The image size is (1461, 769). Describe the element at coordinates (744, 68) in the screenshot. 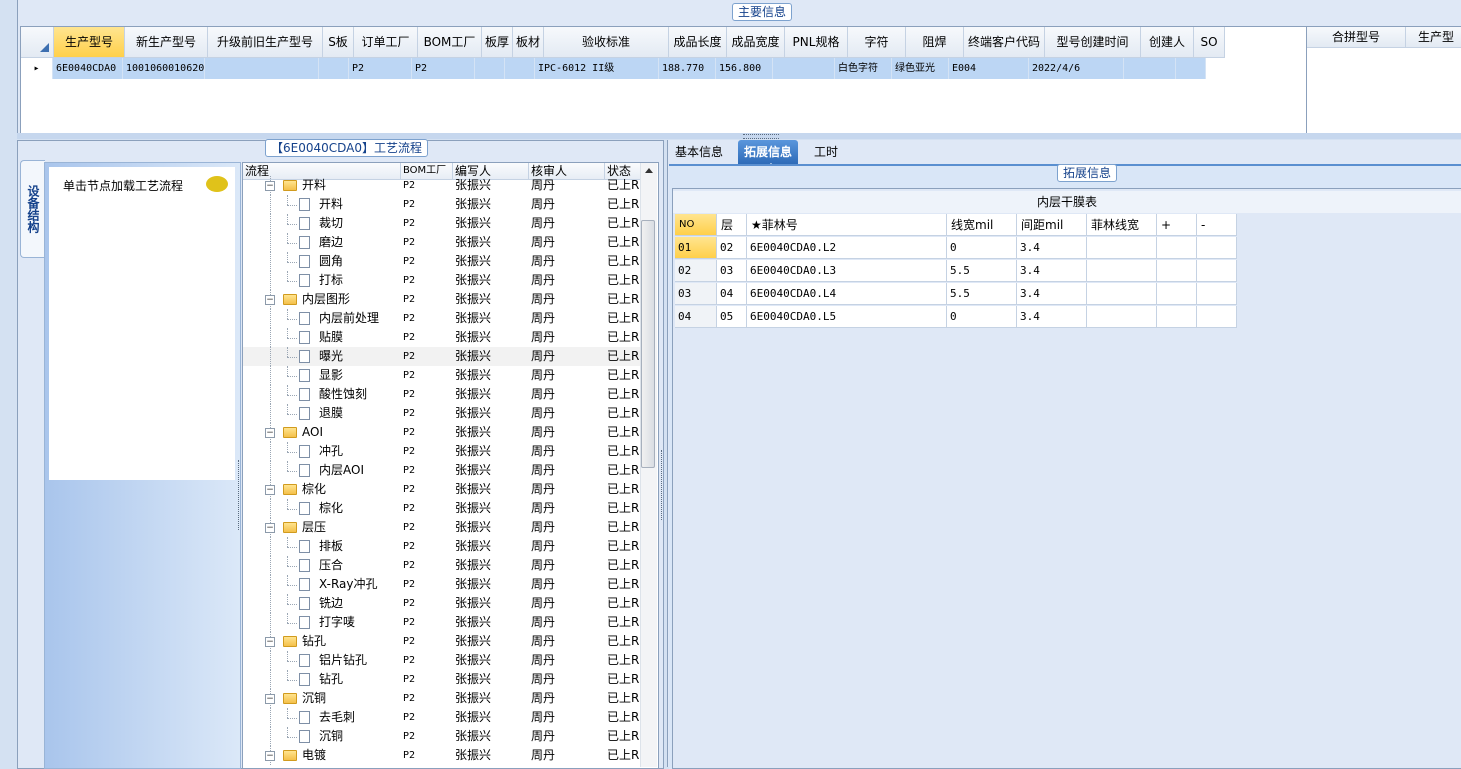

I see `main-cell: 156.800` at that location.